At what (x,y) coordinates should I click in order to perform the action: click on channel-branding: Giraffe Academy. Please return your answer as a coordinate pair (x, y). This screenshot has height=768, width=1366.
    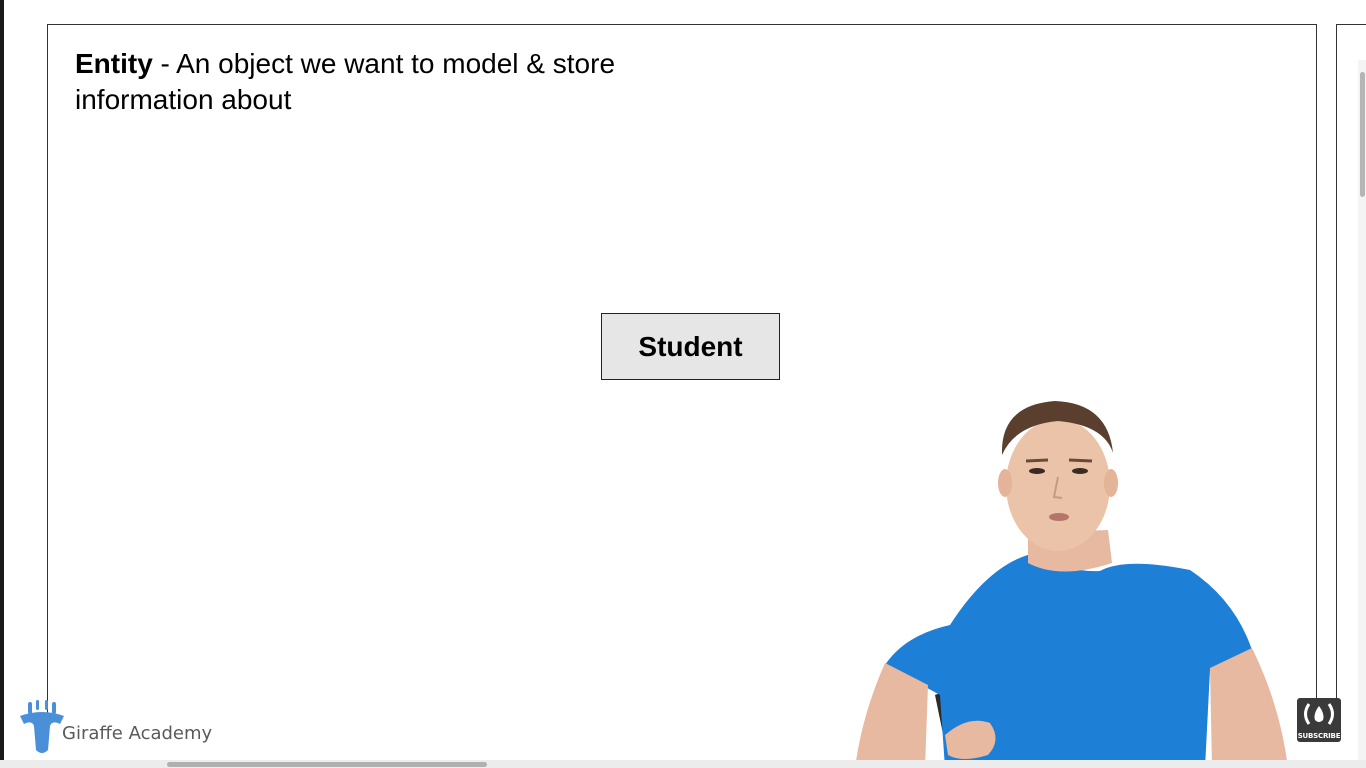
    Looking at the image, I should click on (115, 727).